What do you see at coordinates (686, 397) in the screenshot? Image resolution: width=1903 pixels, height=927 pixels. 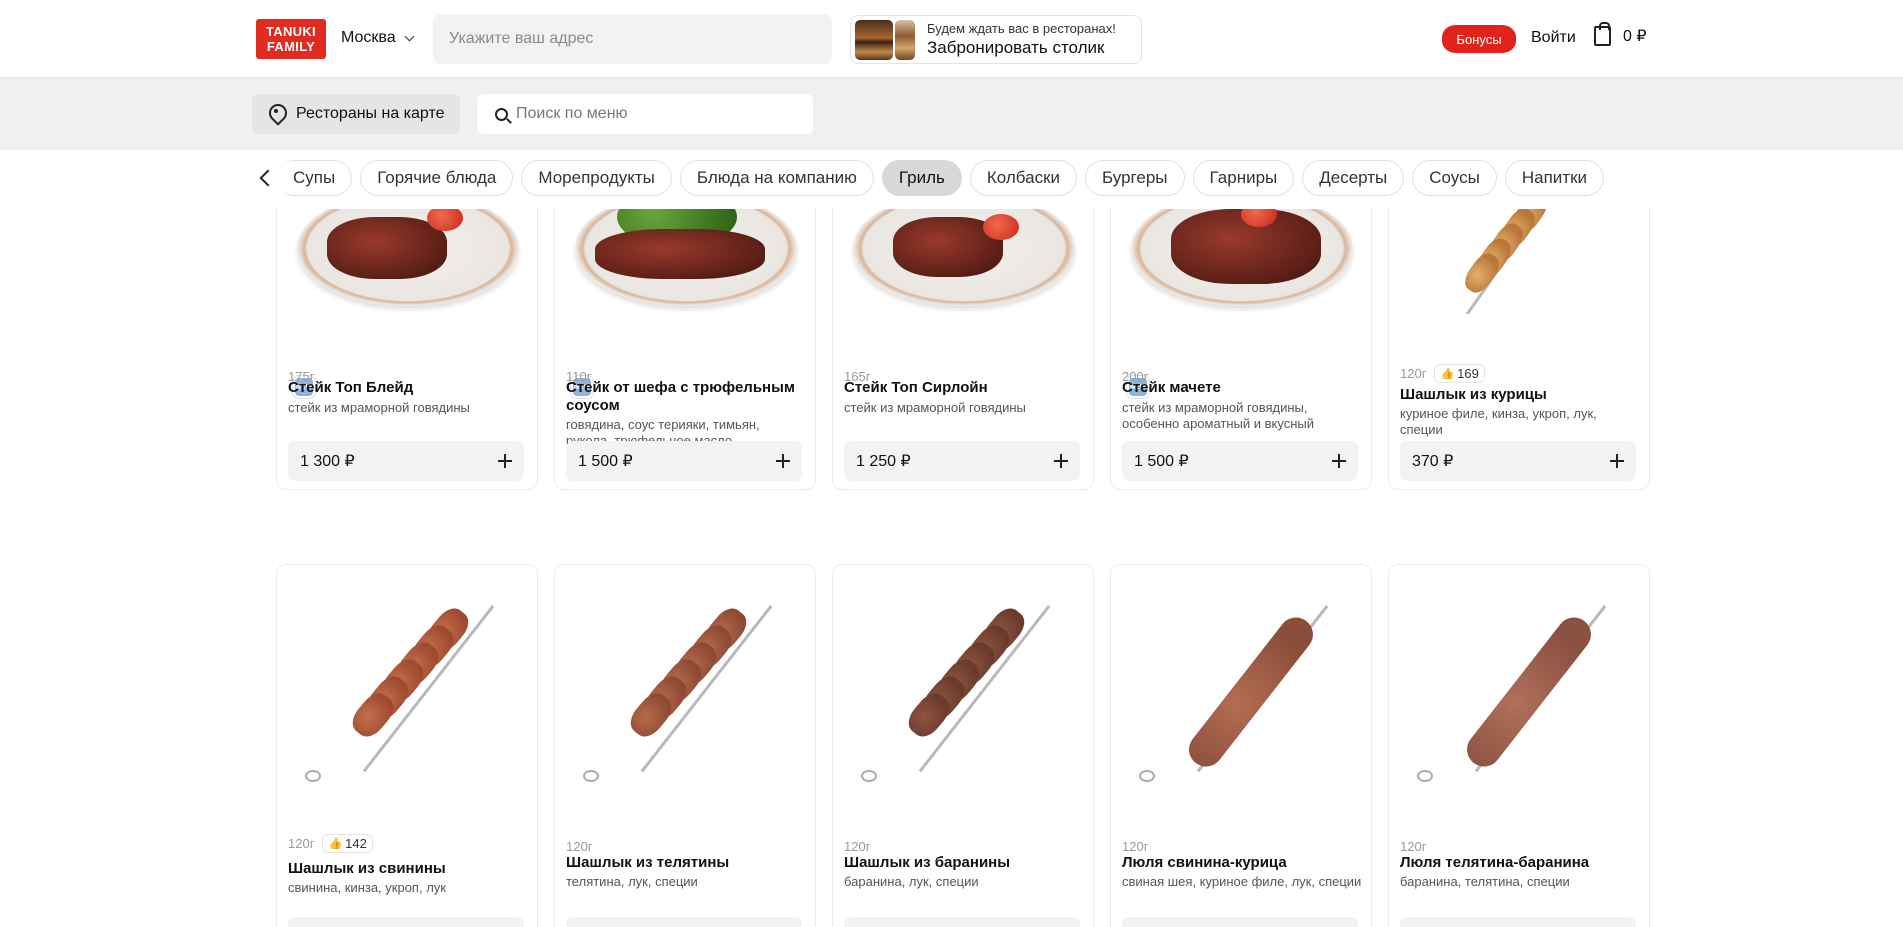 I see `product-name: Стейк от шефа с трюфельным соусом` at bounding box center [686, 397].